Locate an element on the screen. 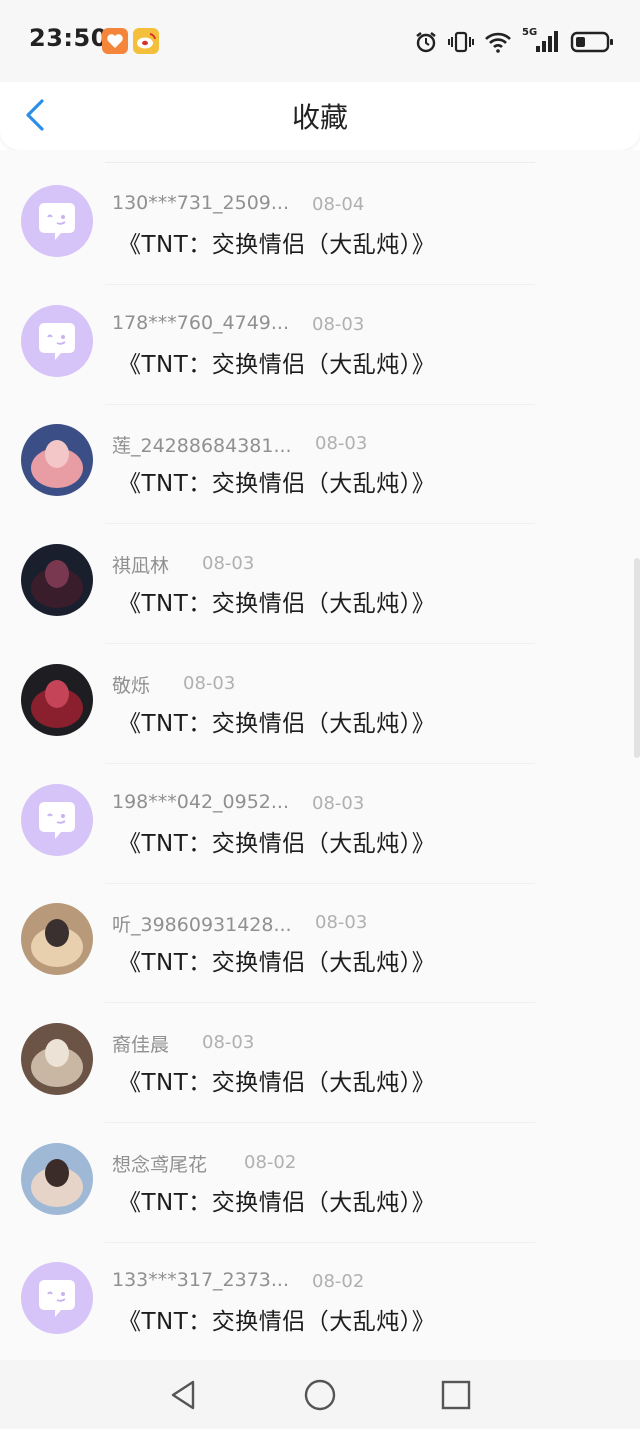 The image size is (640, 1429). home-circle-icon is located at coordinates (320, 1395).